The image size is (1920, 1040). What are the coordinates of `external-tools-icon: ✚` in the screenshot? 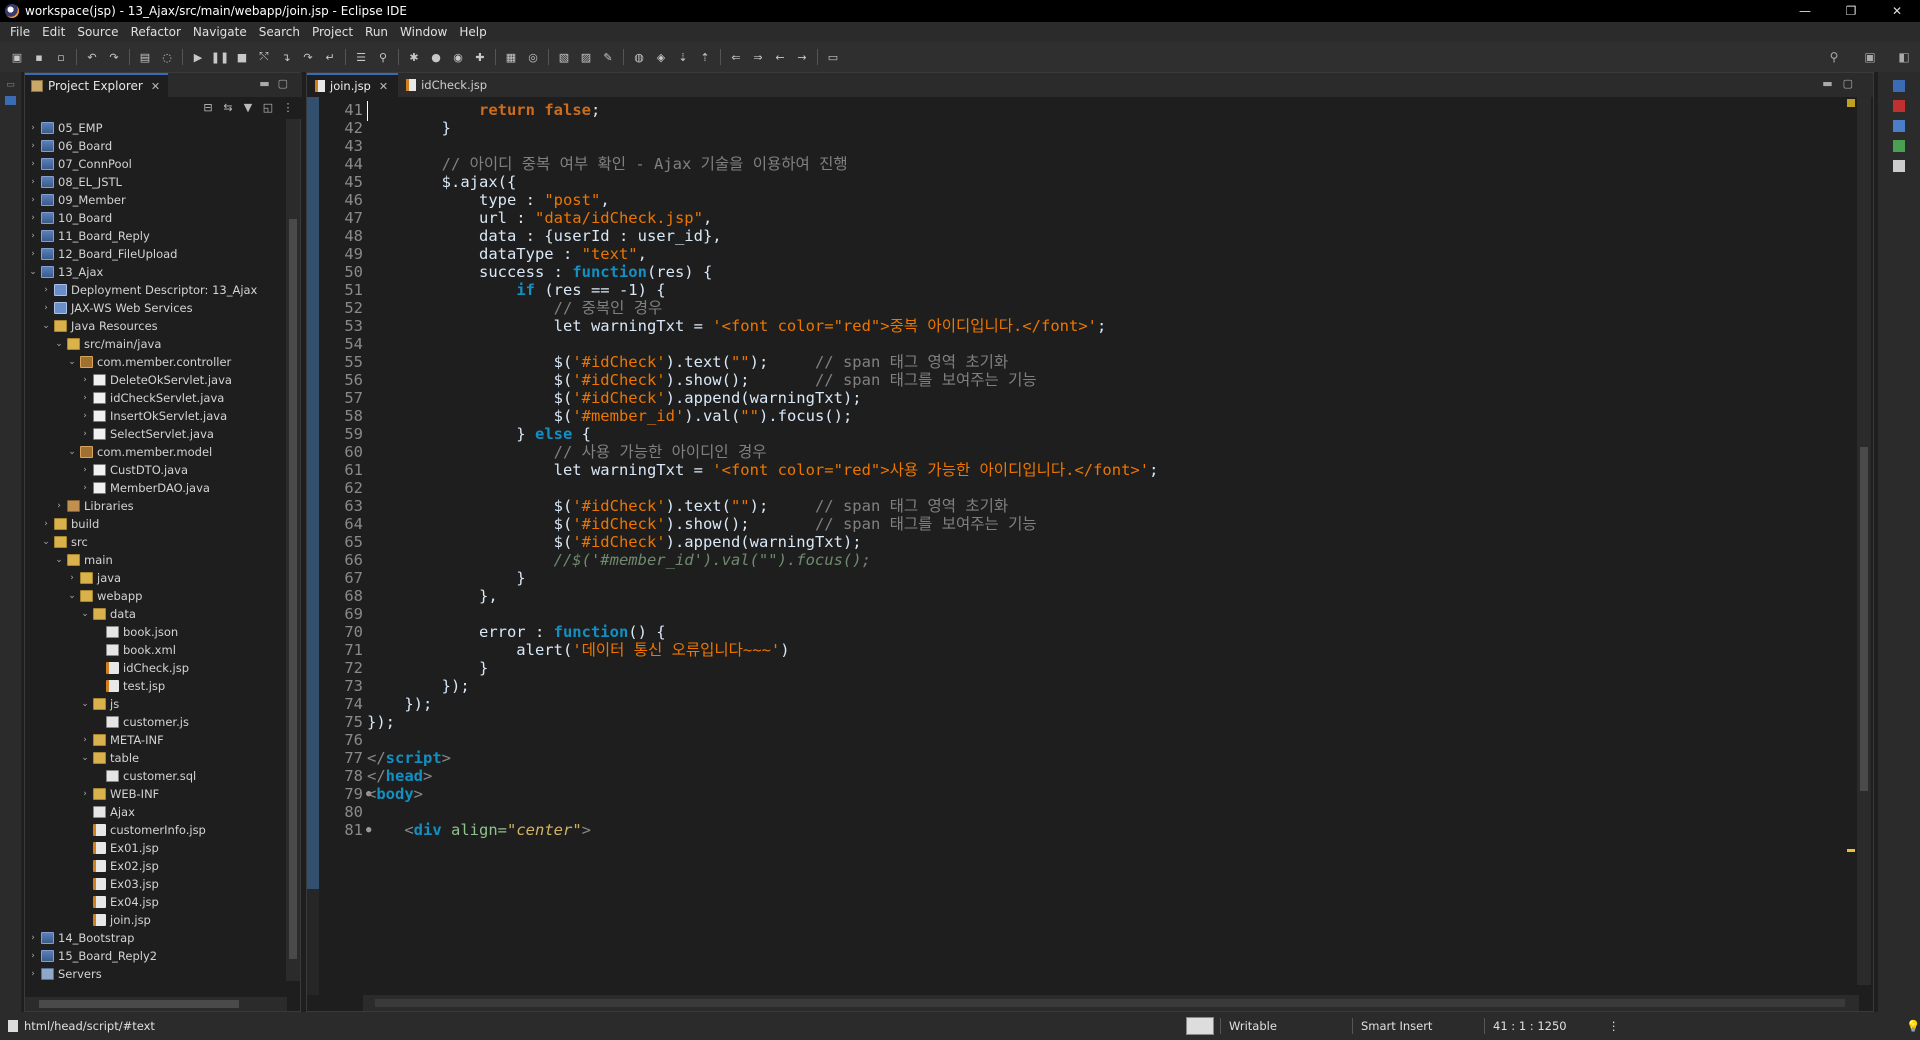 It's located at (480, 57).